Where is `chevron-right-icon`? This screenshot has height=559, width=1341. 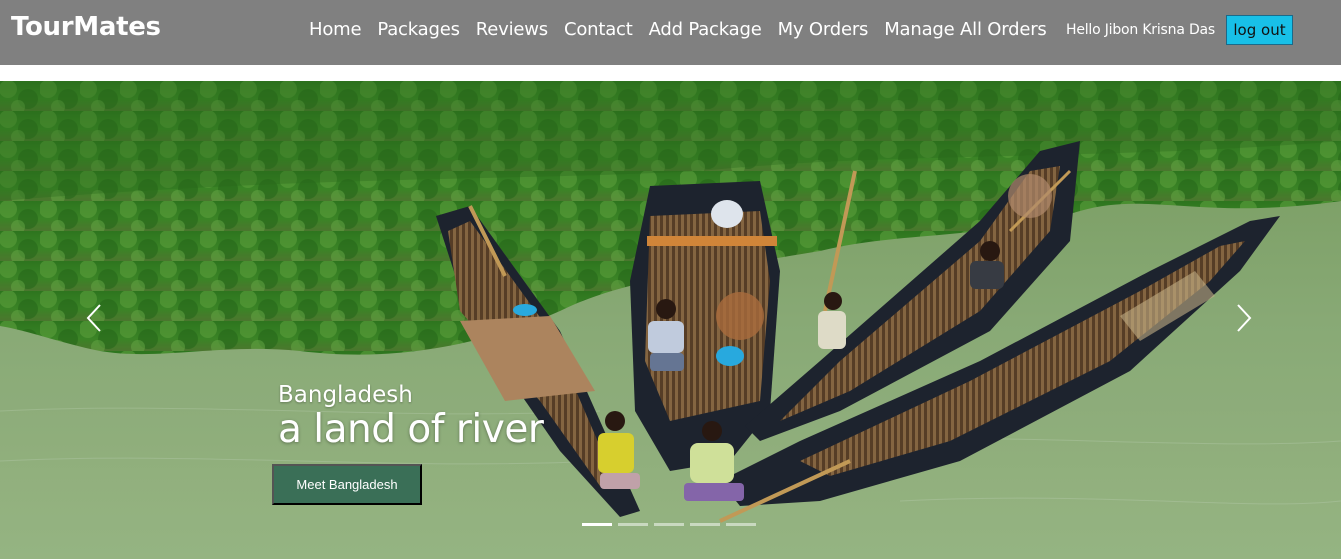 chevron-right-icon is located at coordinates (1244, 318).